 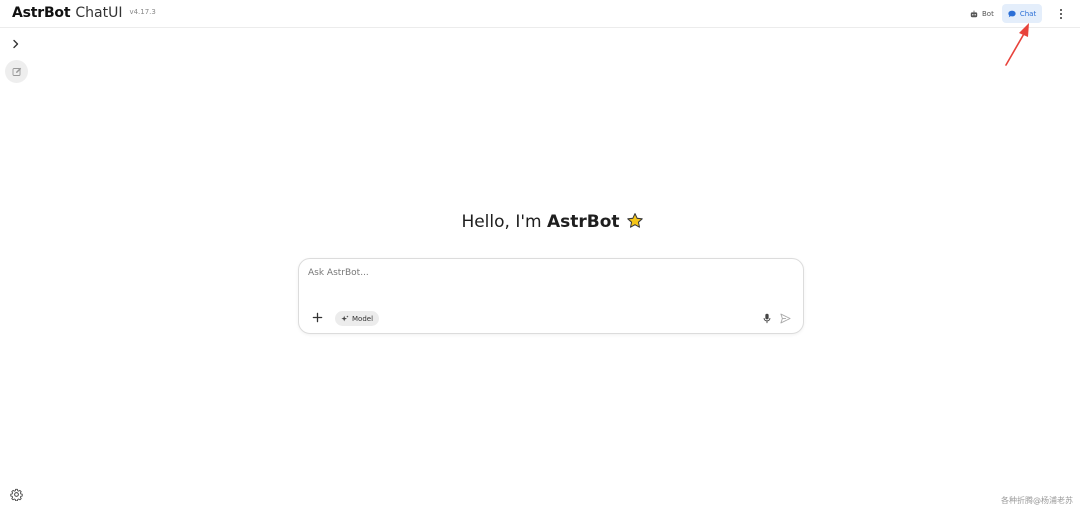 I want to click on annotation-arrow, so click(x=1017, y=44).